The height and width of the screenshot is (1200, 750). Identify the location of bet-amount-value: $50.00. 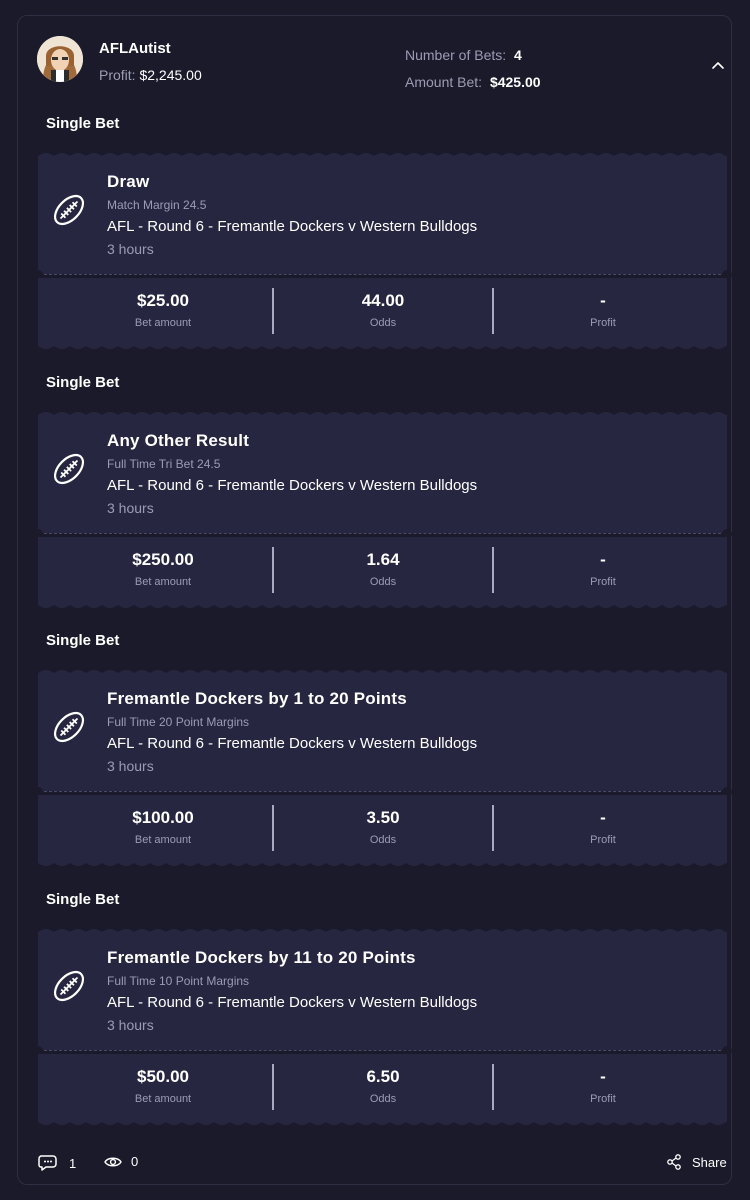
(163, 1076).